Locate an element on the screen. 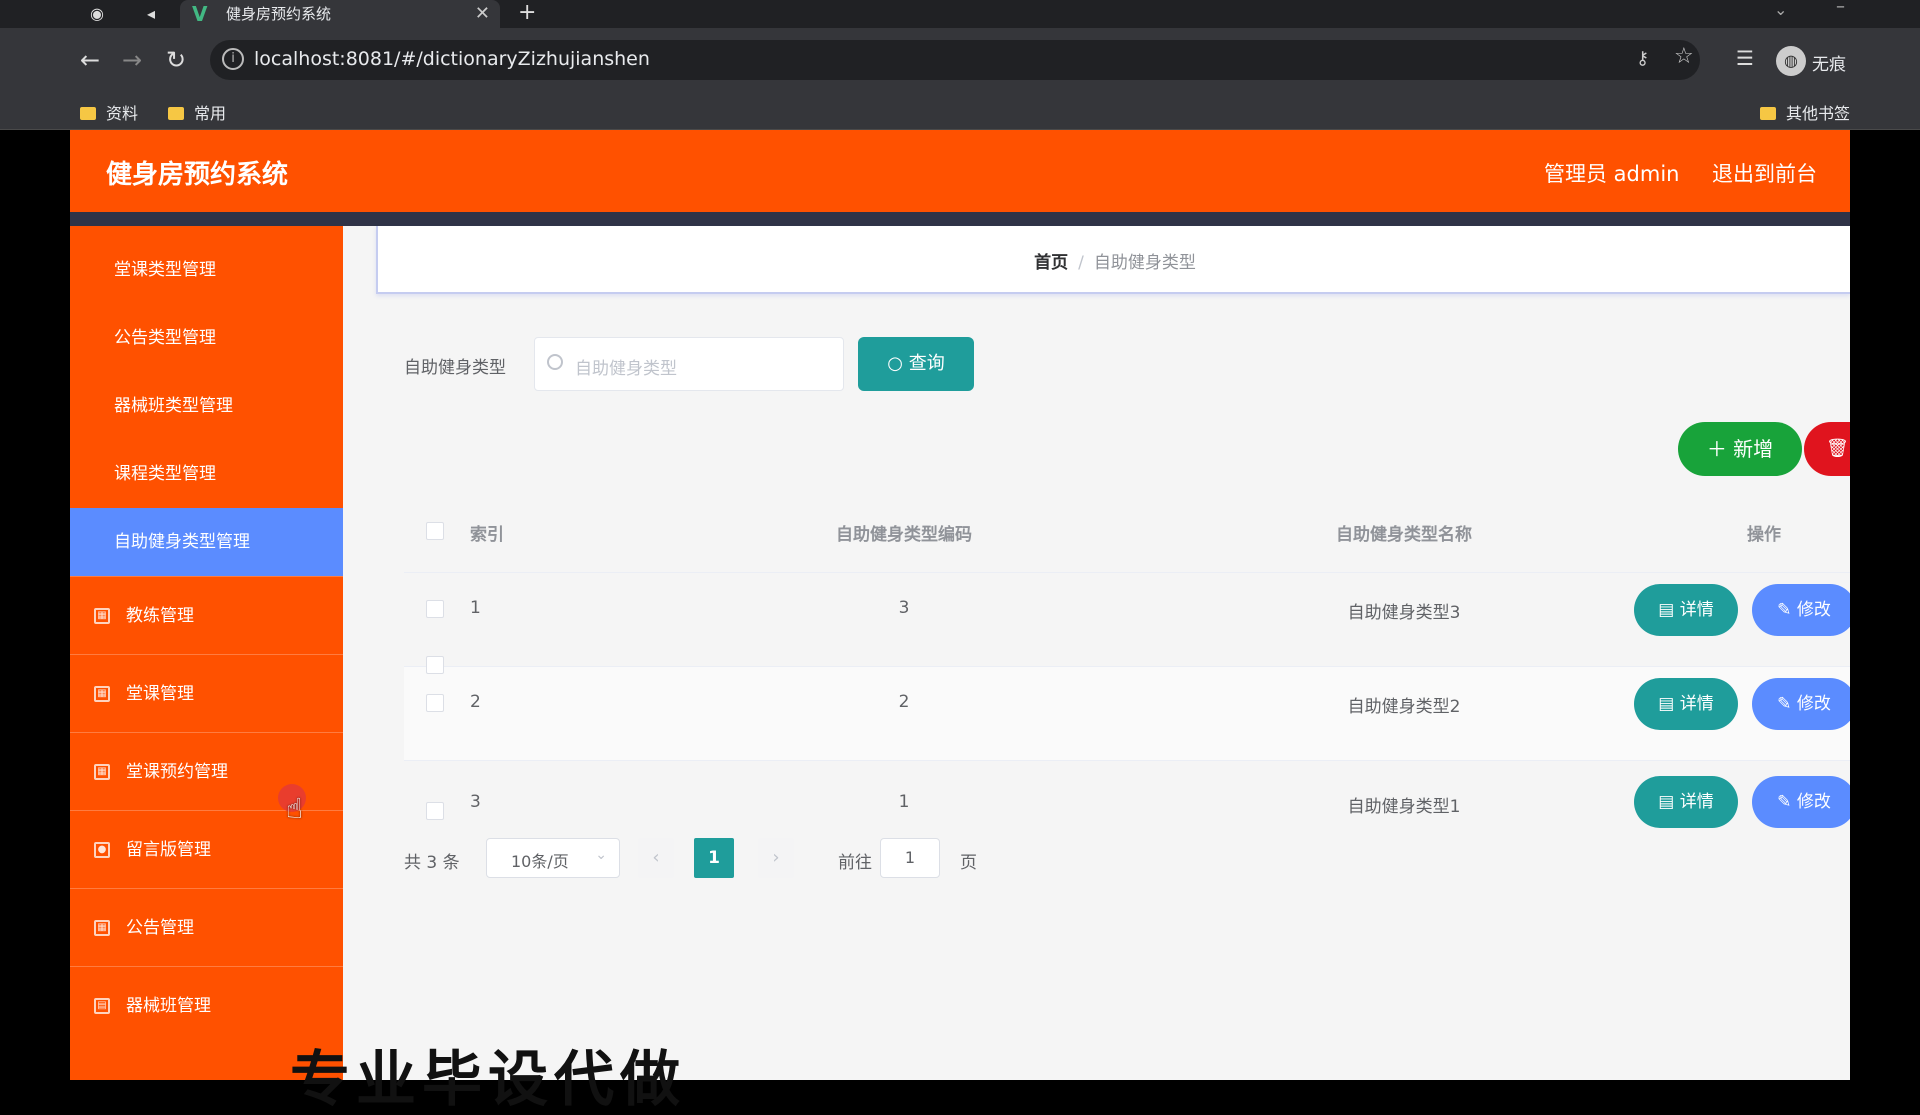 The height and width of the screenshot is (1115, 1920). sidebar-item-tangke-type: 堂课类型管理 is located at coordinates (206, 270).